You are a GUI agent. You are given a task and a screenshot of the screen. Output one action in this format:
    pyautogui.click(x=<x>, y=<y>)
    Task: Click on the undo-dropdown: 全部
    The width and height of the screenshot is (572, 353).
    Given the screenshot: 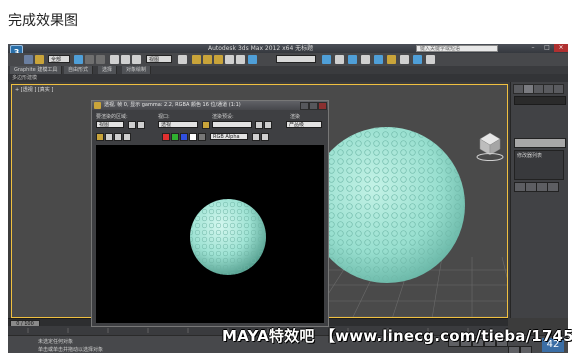 What is the action you would take?
    pyautogui.click(x=59, y=59)
    